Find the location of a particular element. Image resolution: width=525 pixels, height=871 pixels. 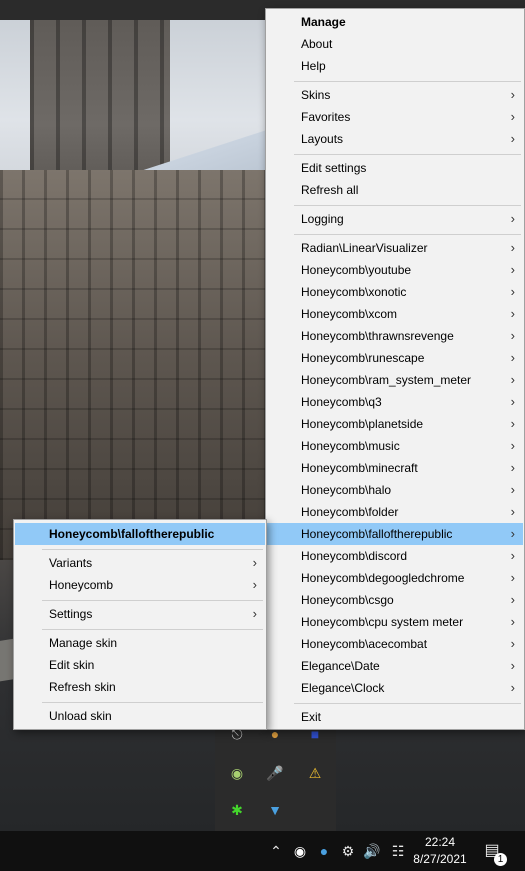

menu-item-label: Honeycomb\degoogledchrome is located at coordinates (383, 578).